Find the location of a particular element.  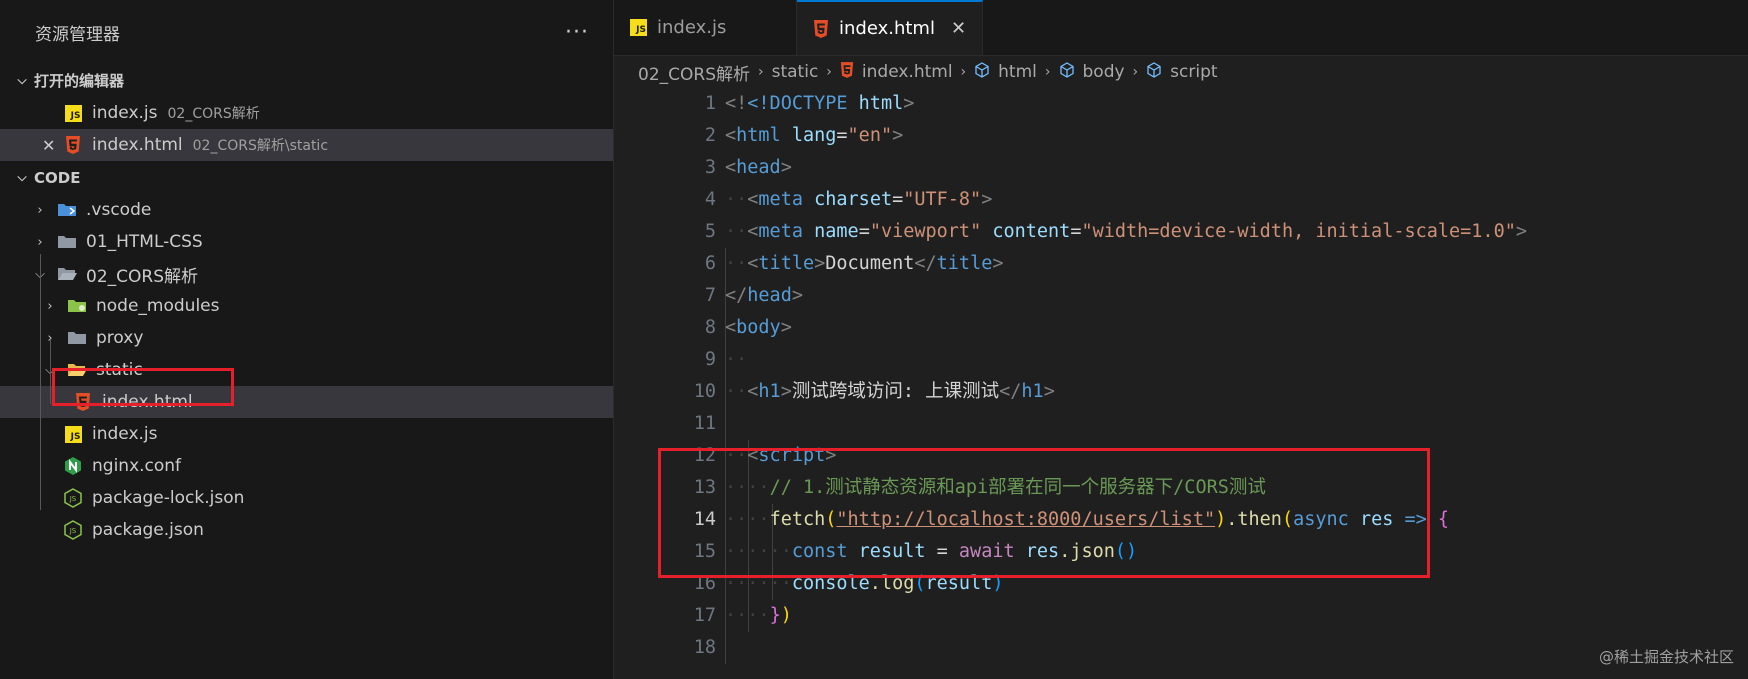

indent-guide is located at coordinates (40, 382).